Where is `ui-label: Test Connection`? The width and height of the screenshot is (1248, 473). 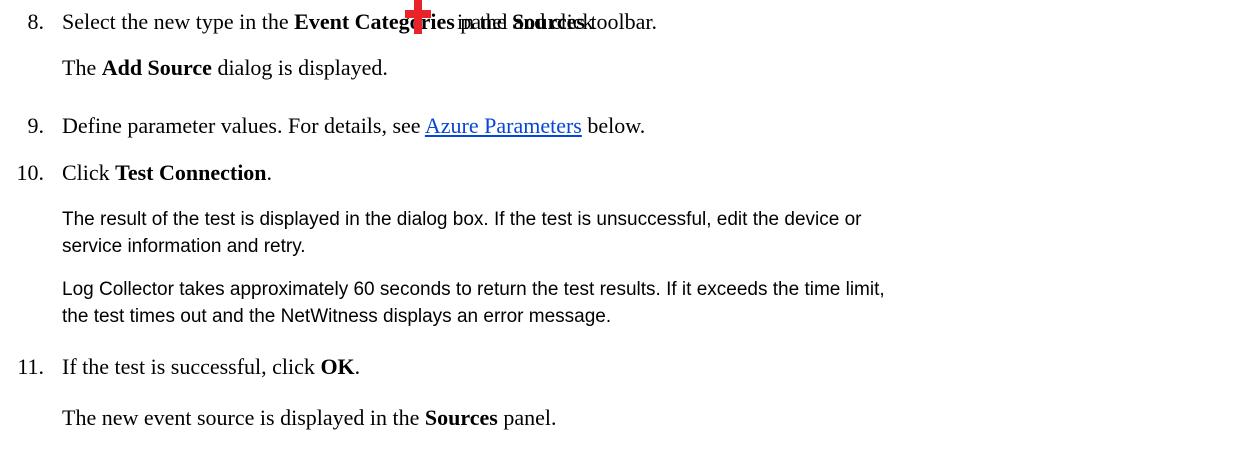 ui-label: Test Connection is located at coordinates (191, 172).